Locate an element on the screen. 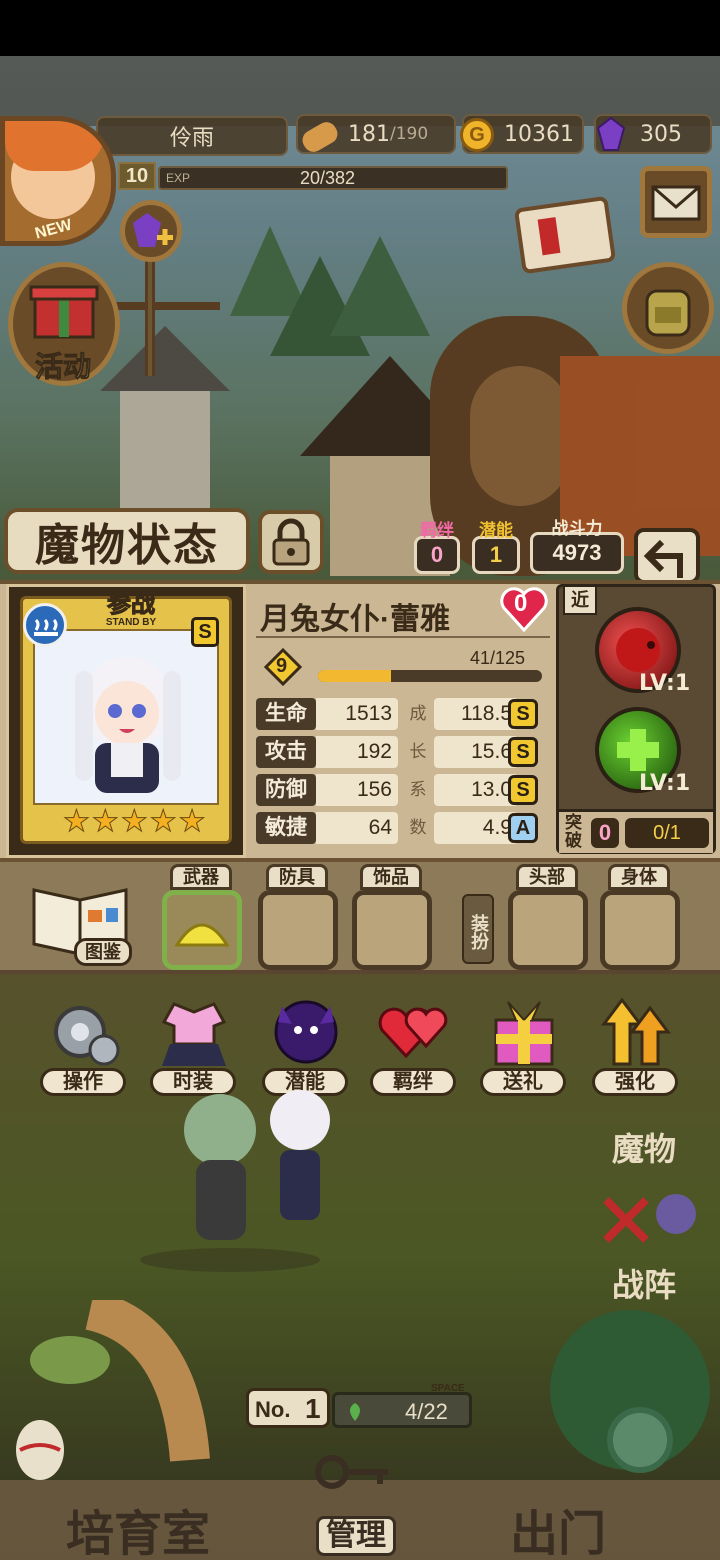 This screenshot has width=720, height=1560. stat-label: 防御 is located at coordinates (286, 790).